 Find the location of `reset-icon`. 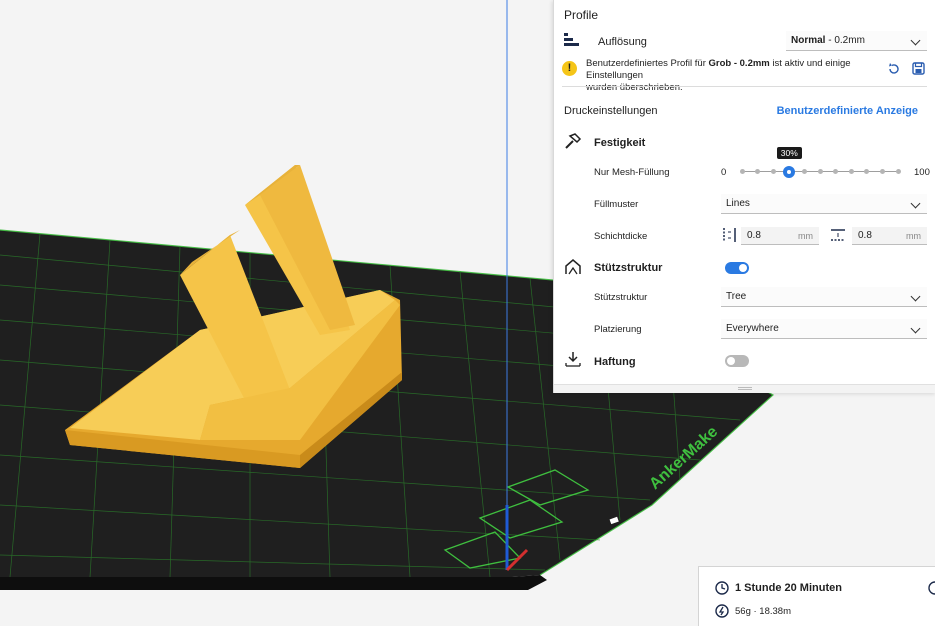

reset-icon is located at coordinates (894, 69).